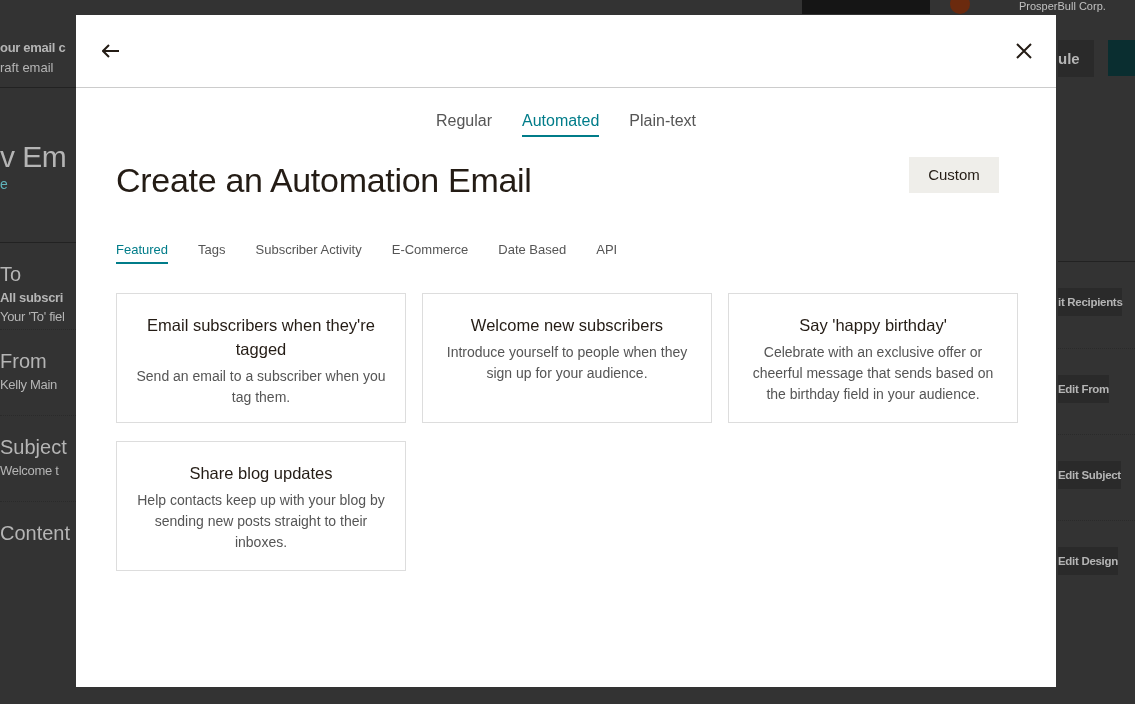 This screenshot has width=1135, height=704. I want to click on custom-button: Custom, so click(954, 174).